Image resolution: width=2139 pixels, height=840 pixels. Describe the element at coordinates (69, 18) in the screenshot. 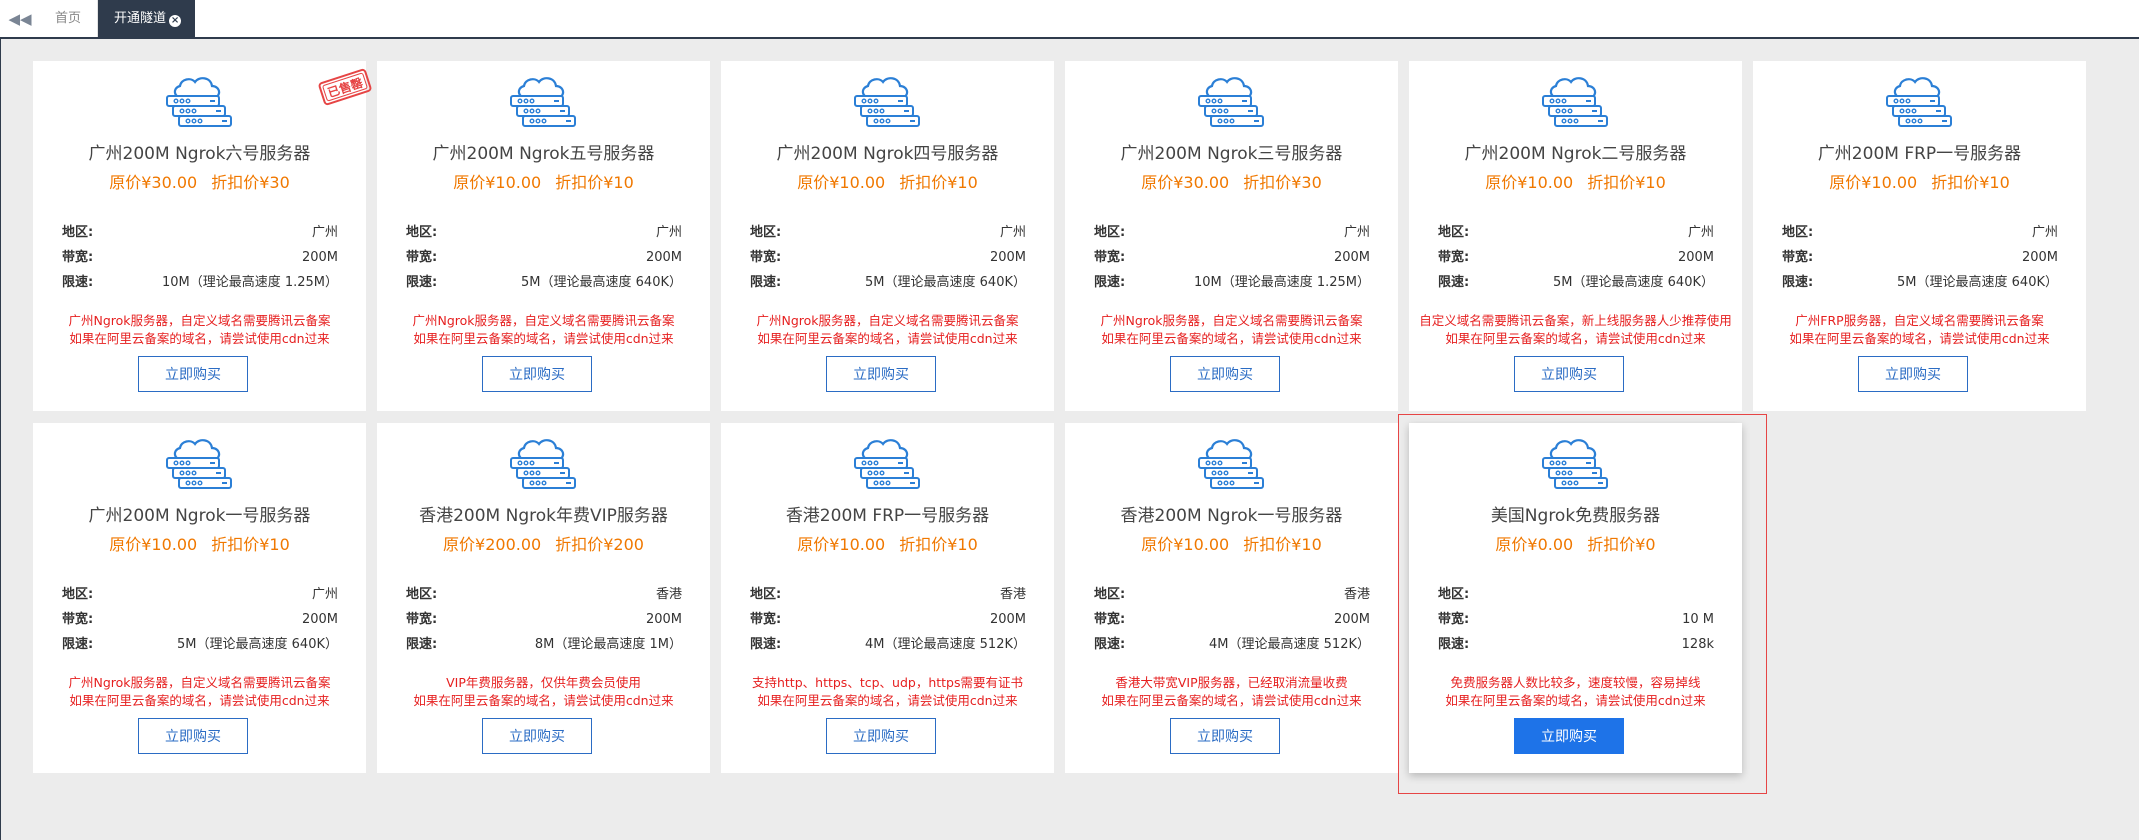

I see `tab-home: 首页` at that location.